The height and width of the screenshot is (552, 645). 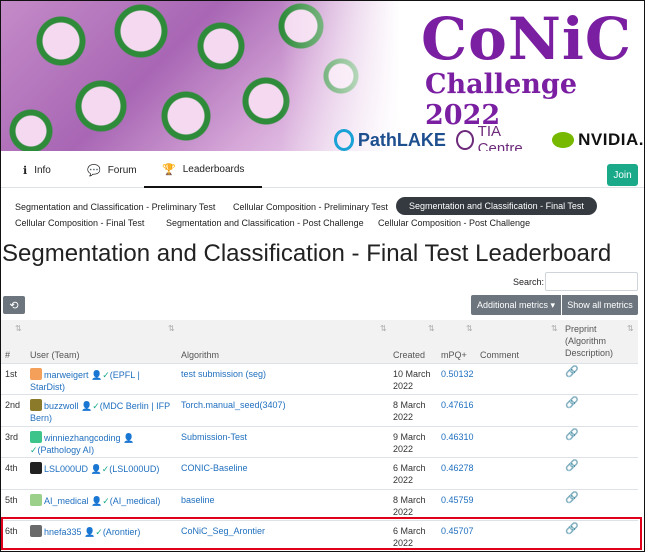 What do you see at coordinates (529, 282) in the screenshot?
I see `search-label: Search:` at bounding box center [529, 282].